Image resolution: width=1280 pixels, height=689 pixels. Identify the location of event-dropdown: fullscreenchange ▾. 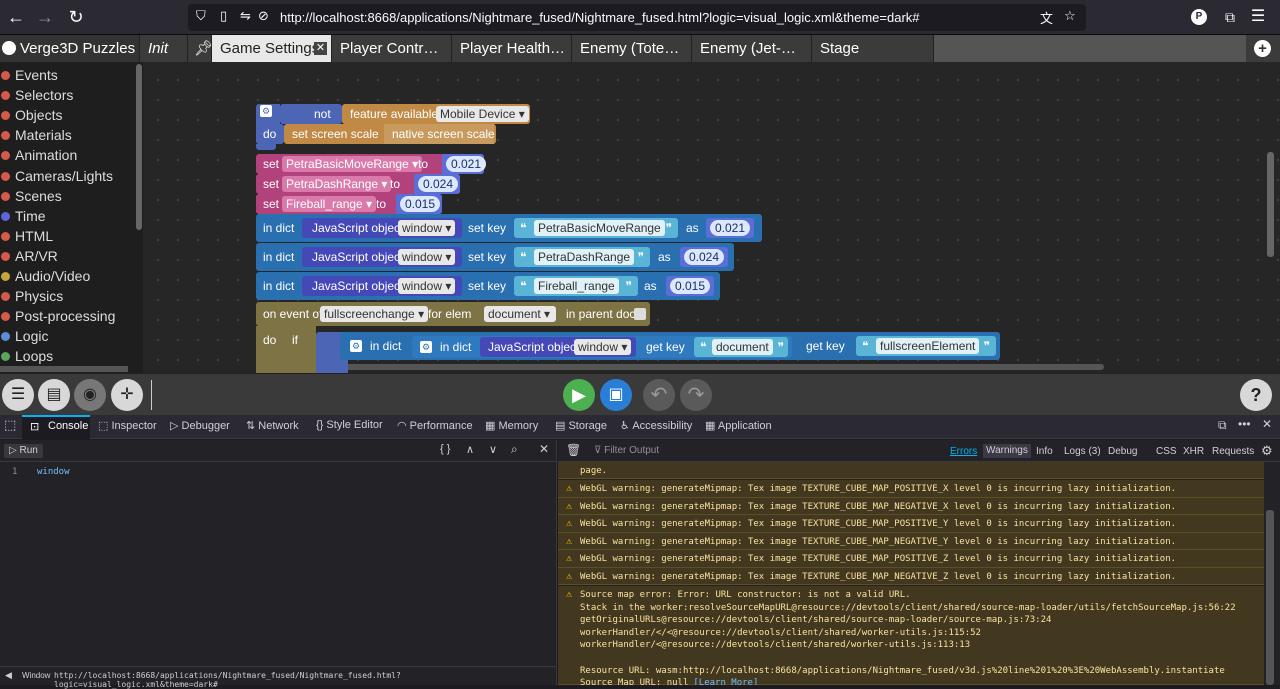
(374, 314).